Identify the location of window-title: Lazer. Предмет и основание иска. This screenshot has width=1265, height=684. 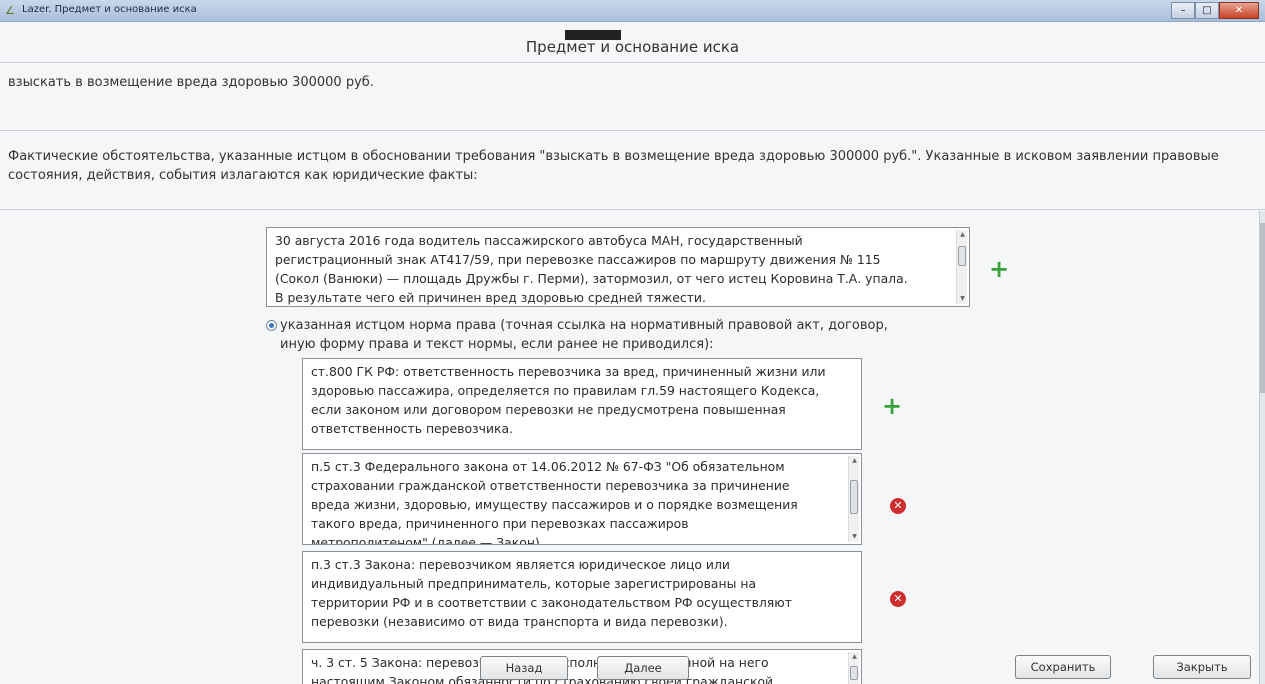
(109, 9).